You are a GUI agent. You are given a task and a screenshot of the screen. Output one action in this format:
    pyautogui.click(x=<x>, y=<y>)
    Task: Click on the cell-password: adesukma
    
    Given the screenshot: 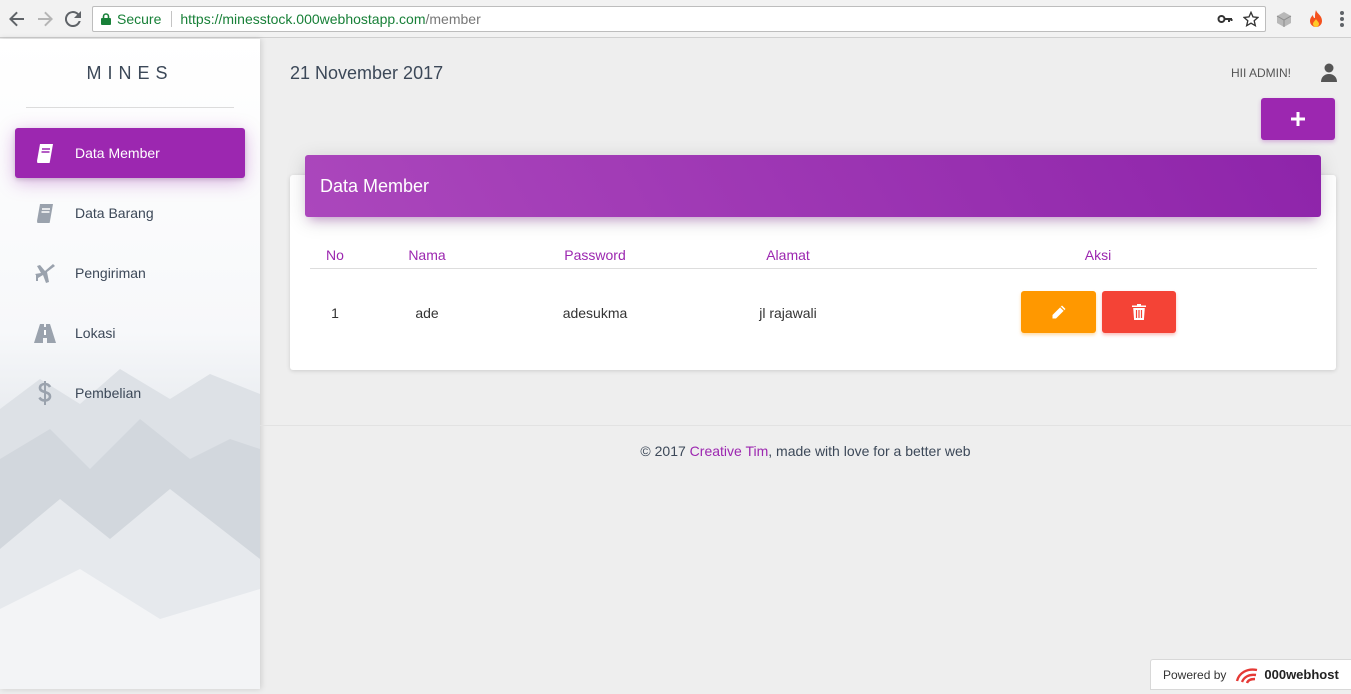 What is the action you would take?
    pyautogui.click(x=595, y=313)
    